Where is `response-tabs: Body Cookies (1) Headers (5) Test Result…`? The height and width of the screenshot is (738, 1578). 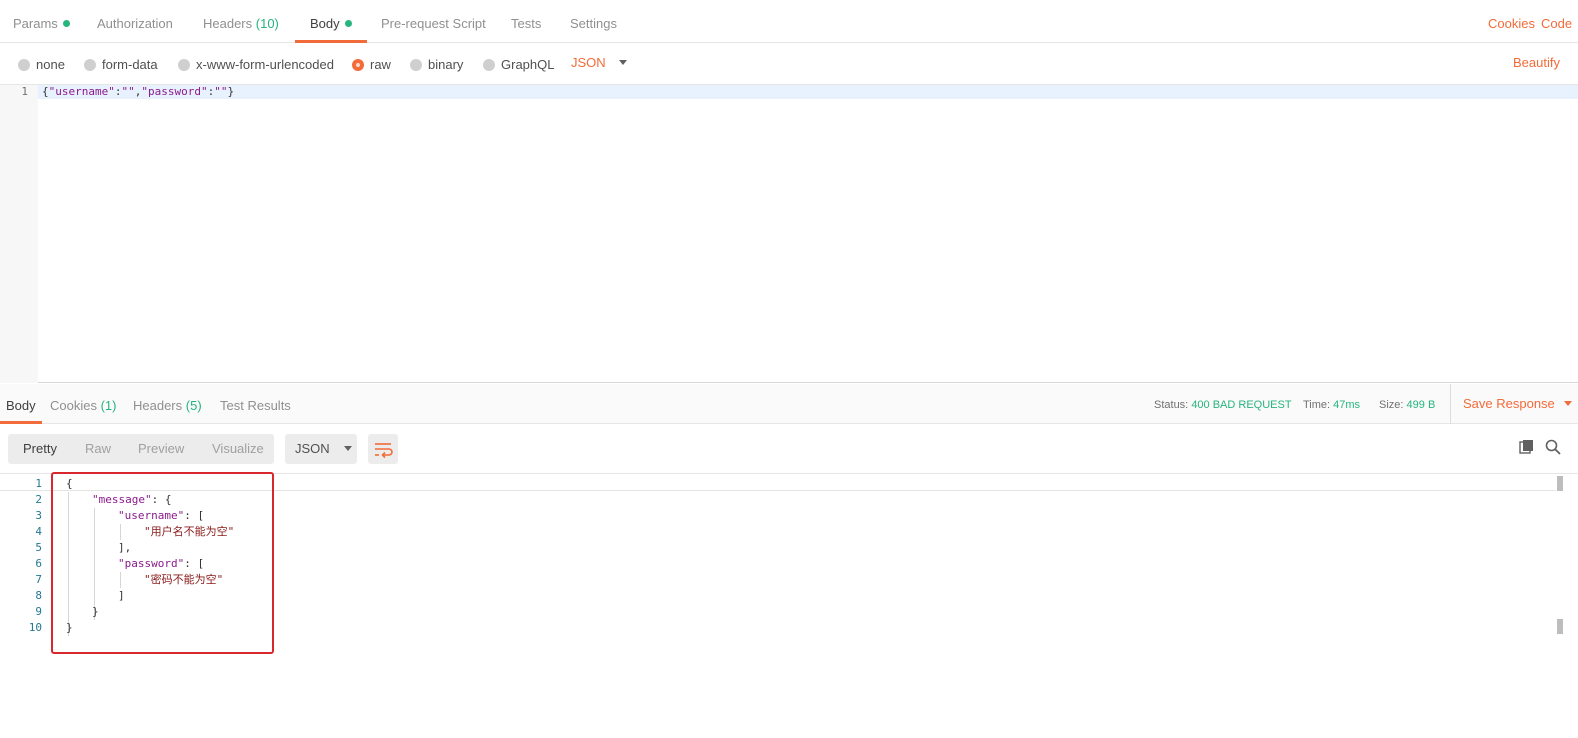
response-tabs: Body Cookies (1) Headers (5) Test Result… is located at coordinates (789, 404).